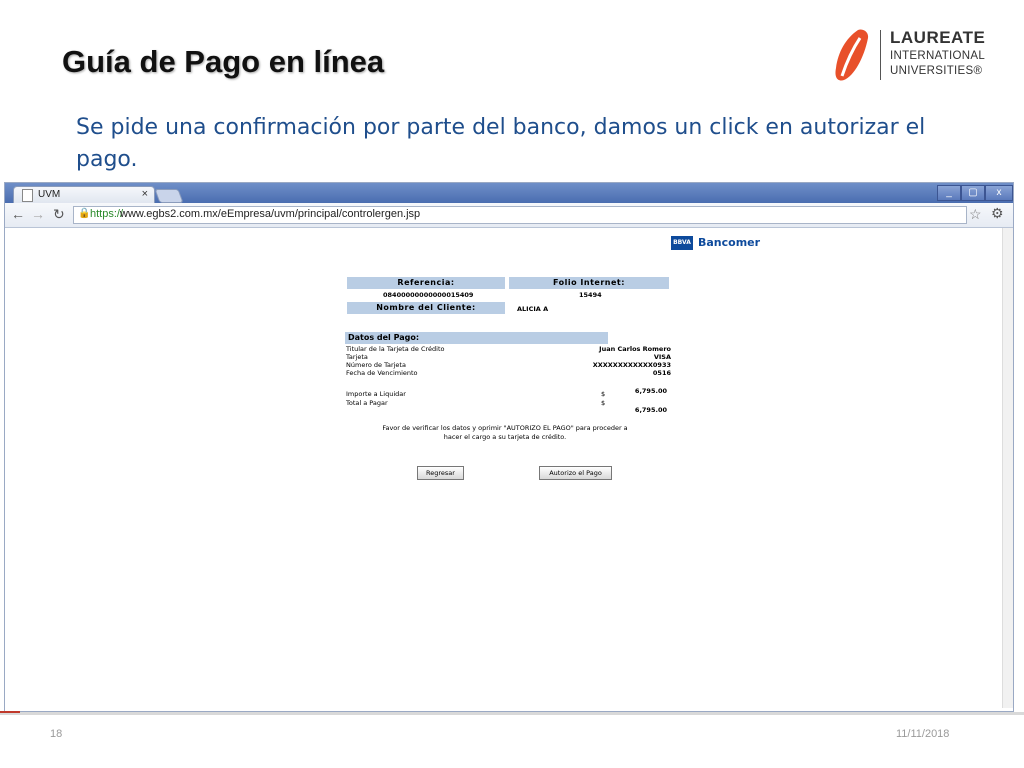 The height and width of the screenshot is (768, 1024). I want to click on wrench-menu-icon: ⚙, so click(997, 213).